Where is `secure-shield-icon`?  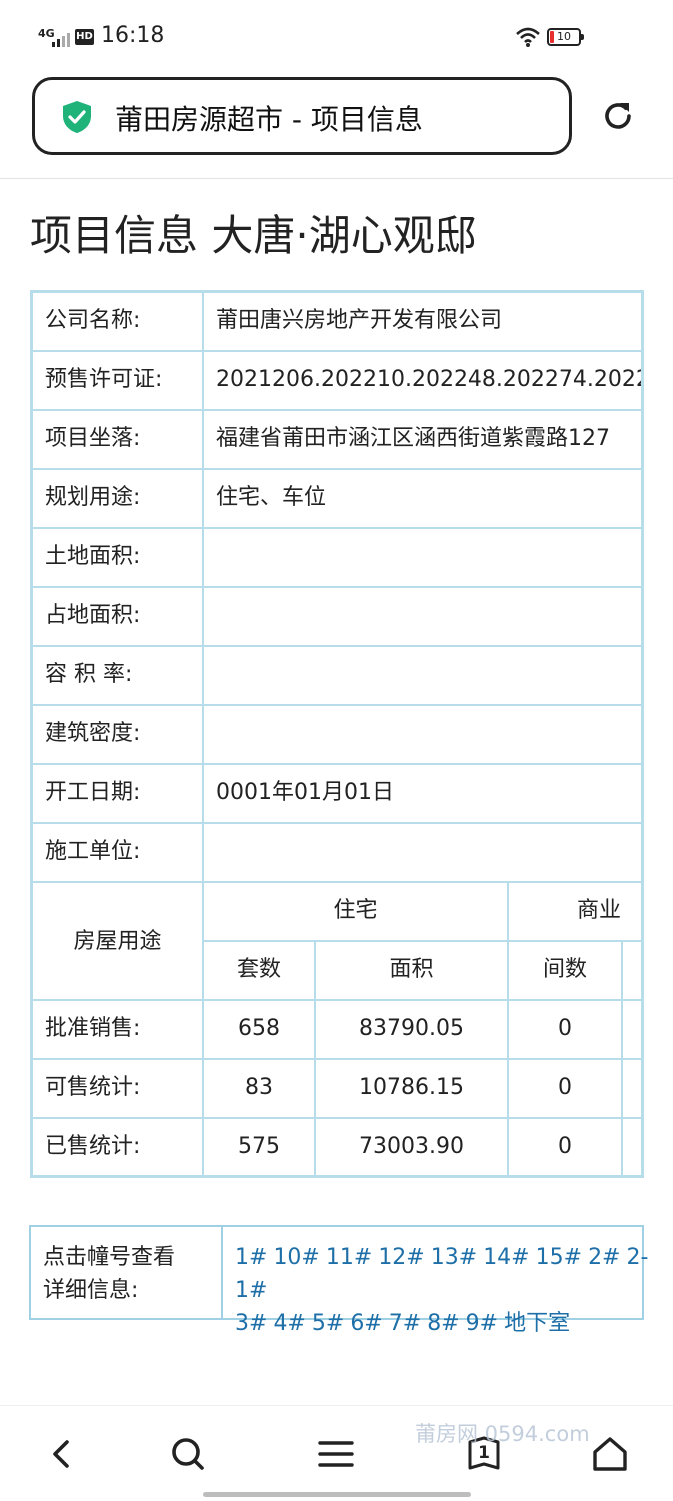
secure-shield-icon is located at coordinates (77, 117).